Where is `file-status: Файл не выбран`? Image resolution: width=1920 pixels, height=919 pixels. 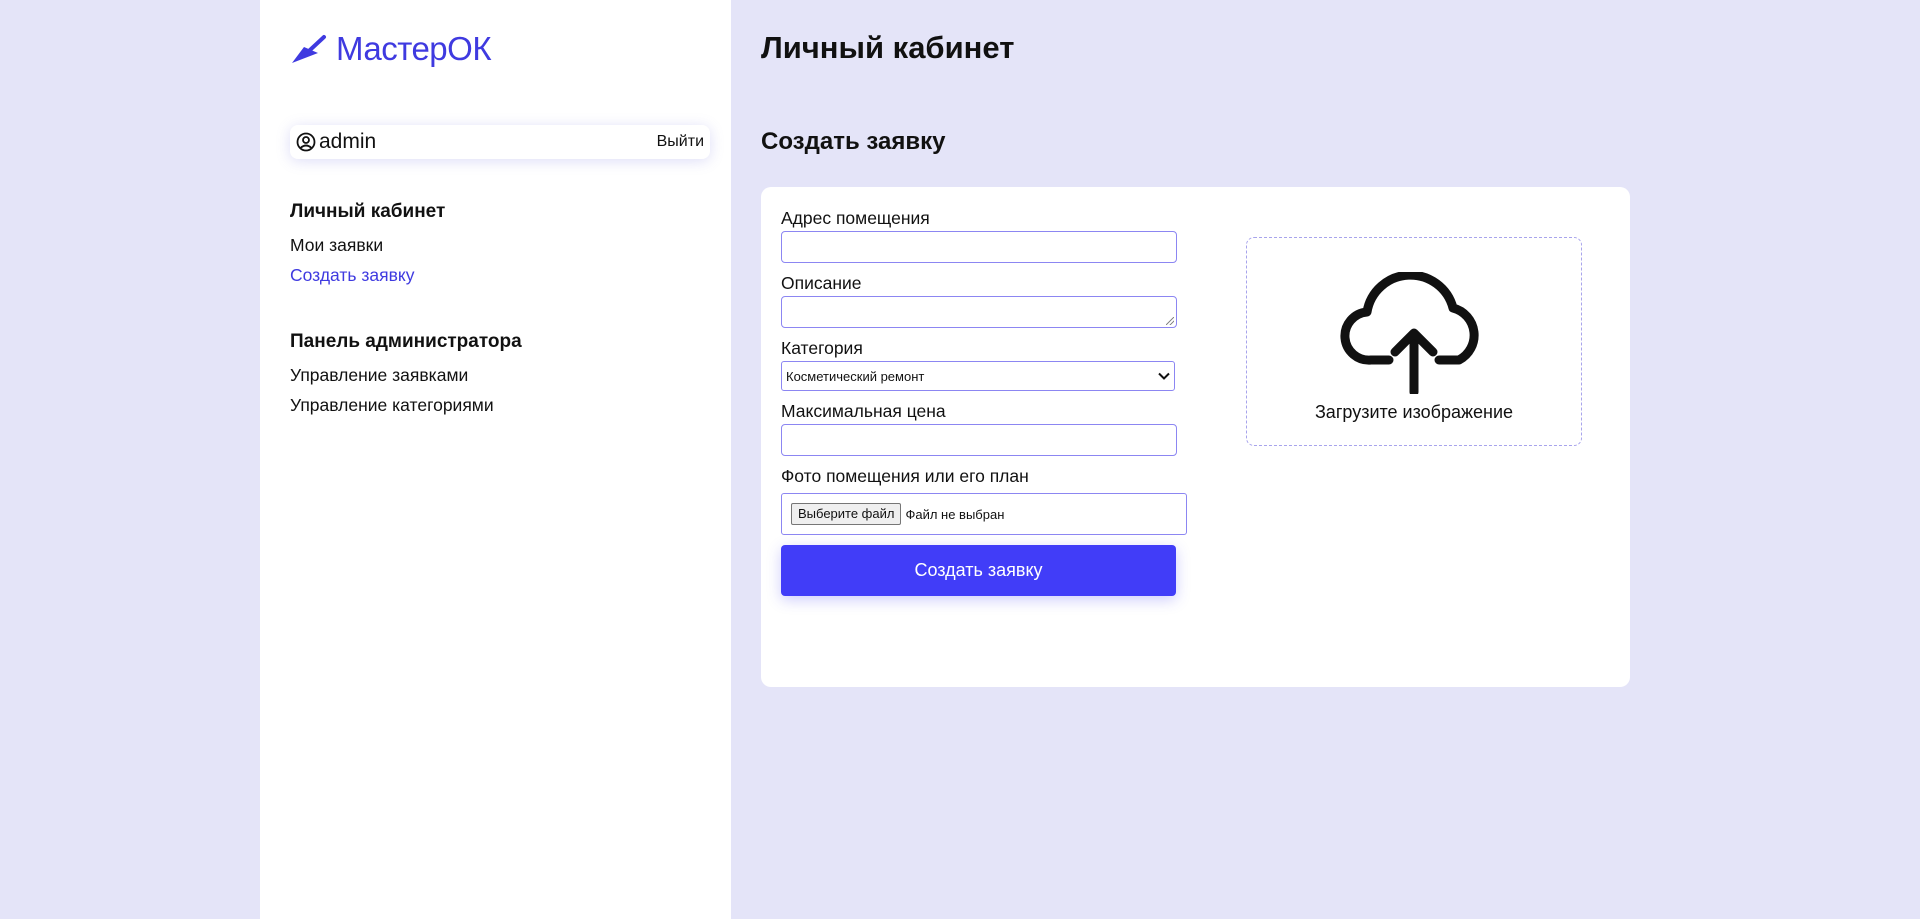 file-status: Файл не выбран is located at coordinates (955, 514).